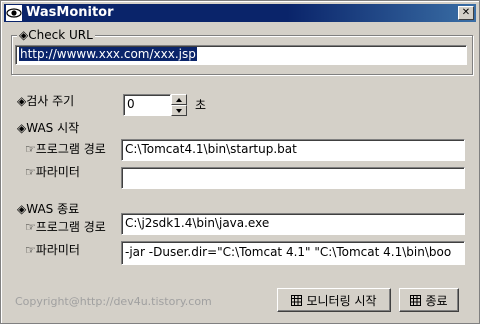  What do you see at coordinates (46, 101) in the screenshot?
I see `interval-label: ◈검사 주기` at bounding box center [46, 101].